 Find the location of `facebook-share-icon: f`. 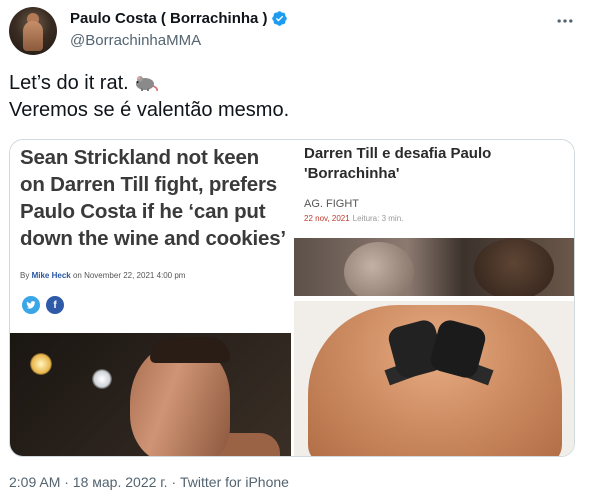

facebook-share-icon: f is located at coordinates (55, 305).